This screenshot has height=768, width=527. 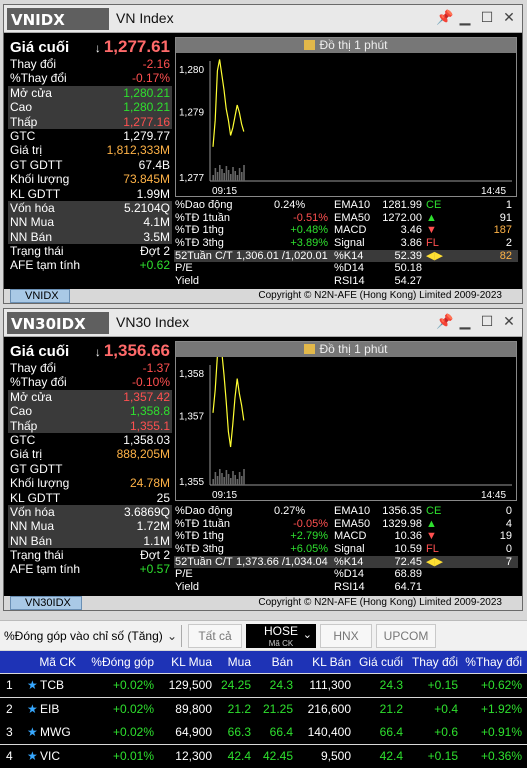 What do you see at coordinates (90, 208) in the screenshot?
I see `summary-row: Vốn hóa 5.2104Q` at bounding box center [90, 208].